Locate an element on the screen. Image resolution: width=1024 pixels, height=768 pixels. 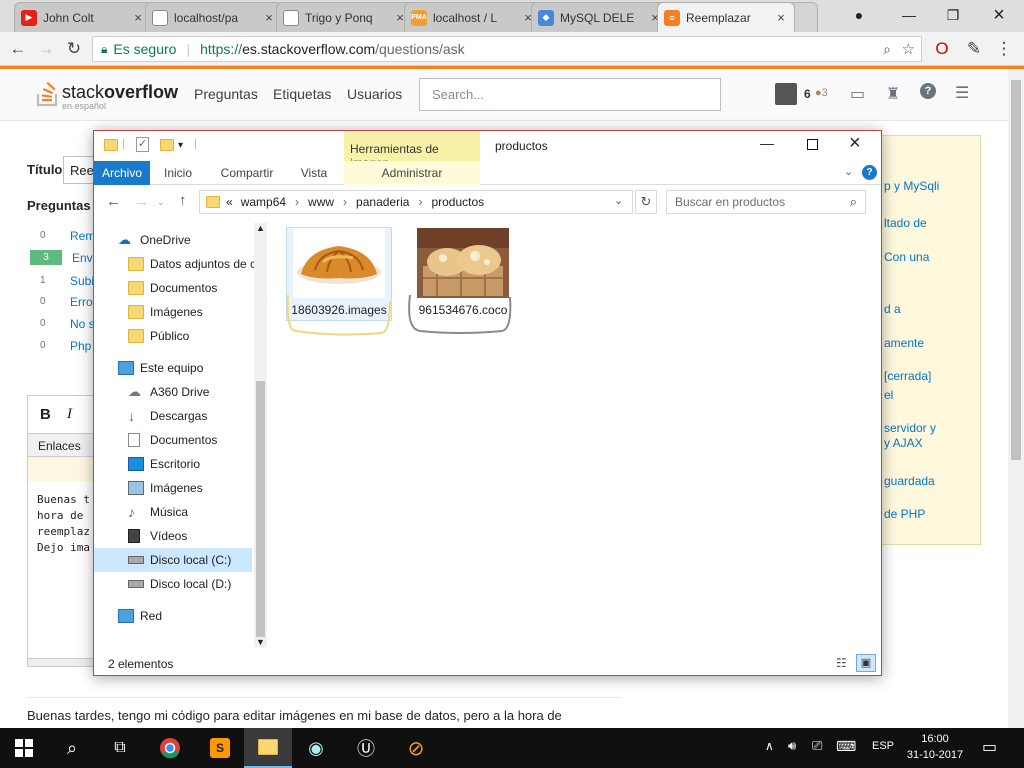
similar-question-link: Erro is located at coordinates (81, 302).